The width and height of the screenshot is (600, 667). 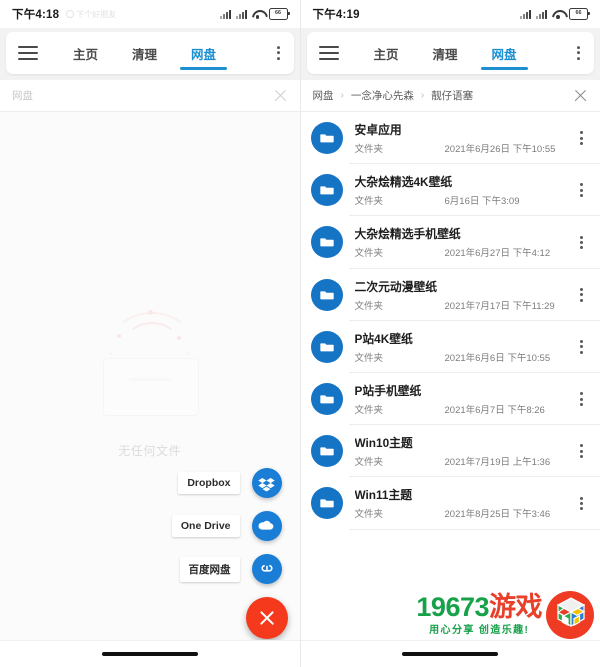 I want to click on file-name: P站4K壁纸, so click(x=383, y=338).